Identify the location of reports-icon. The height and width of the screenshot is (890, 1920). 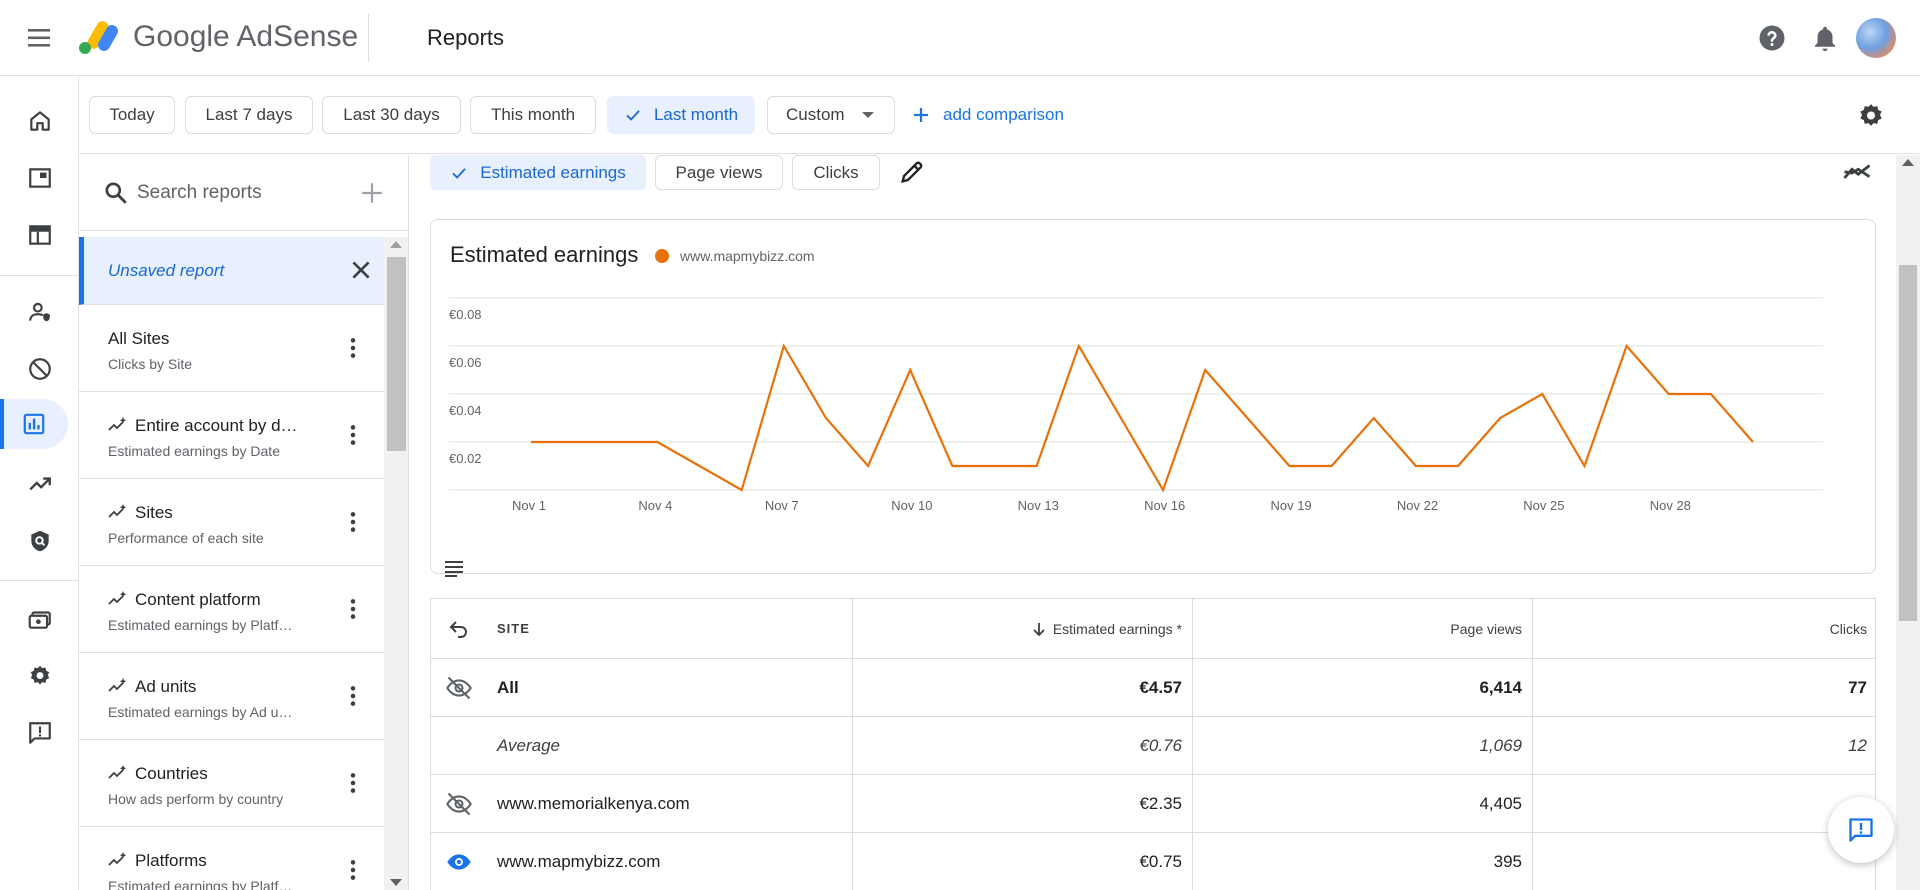
(34, 424).